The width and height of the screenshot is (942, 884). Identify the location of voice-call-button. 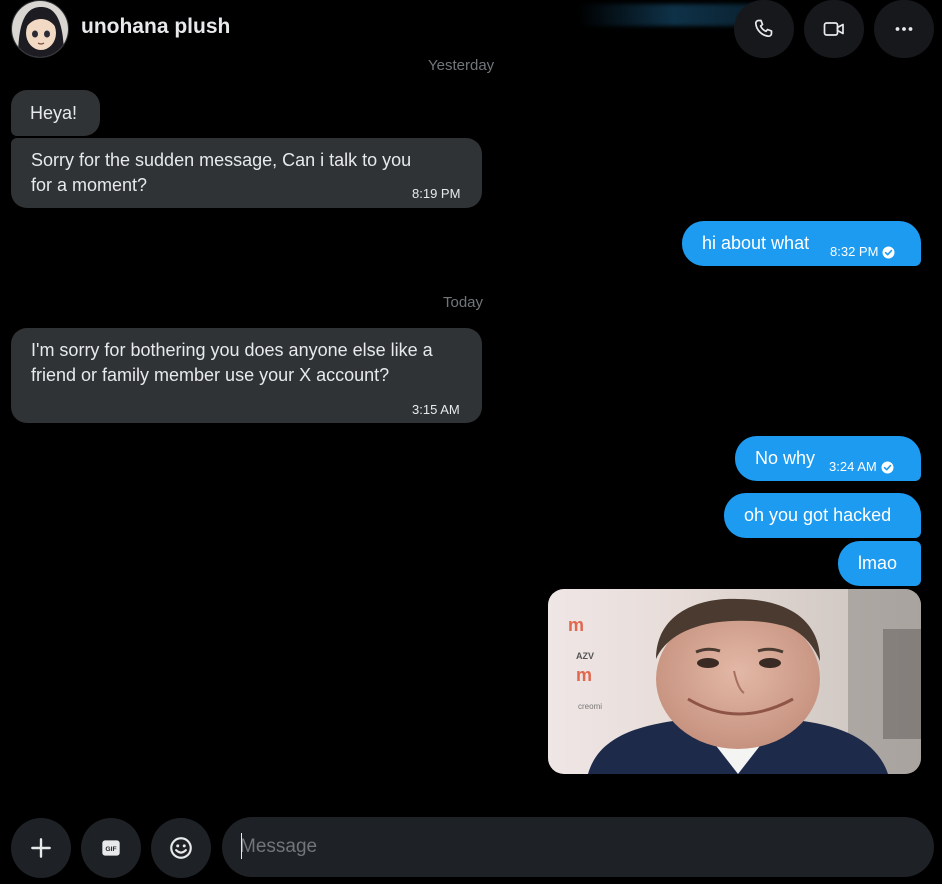
(764, 29).